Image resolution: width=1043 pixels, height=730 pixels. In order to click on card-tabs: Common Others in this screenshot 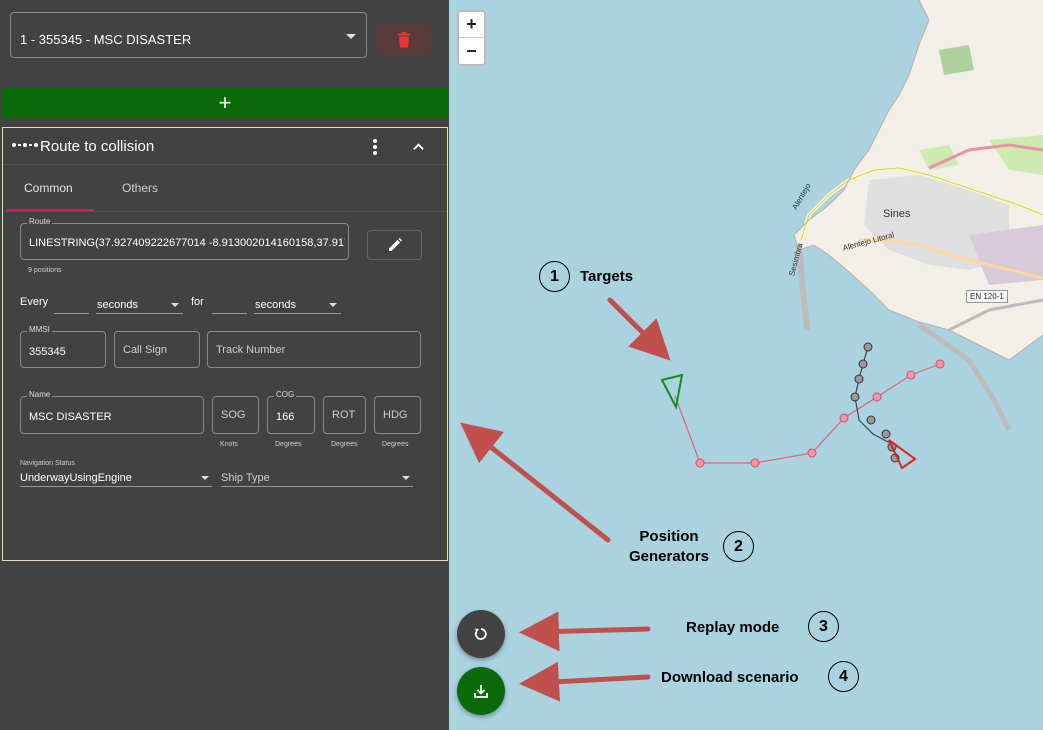, I will do `click(225, 188)`.